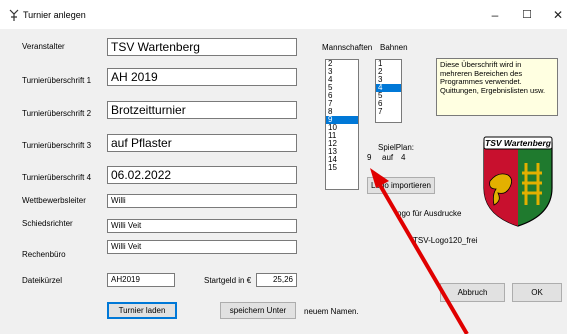 The height and width of the screenshot is (334, 567). Describe the element at coordinates (472, 292) in the screenshot. I see `abbruch-button: Abbruch` at that location.